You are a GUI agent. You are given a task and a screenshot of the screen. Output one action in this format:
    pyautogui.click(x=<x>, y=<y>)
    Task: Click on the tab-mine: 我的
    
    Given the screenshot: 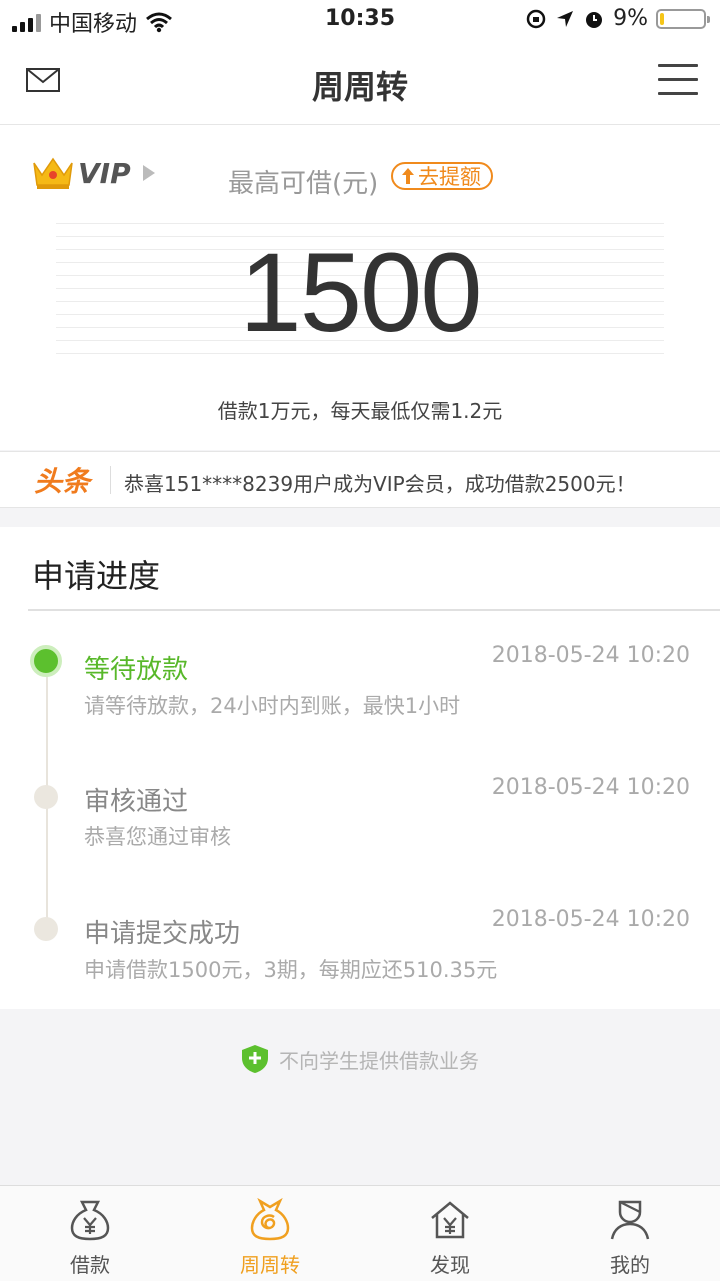 What is the action you would take?
    pyautogui.click(x=630, y=1233)
    